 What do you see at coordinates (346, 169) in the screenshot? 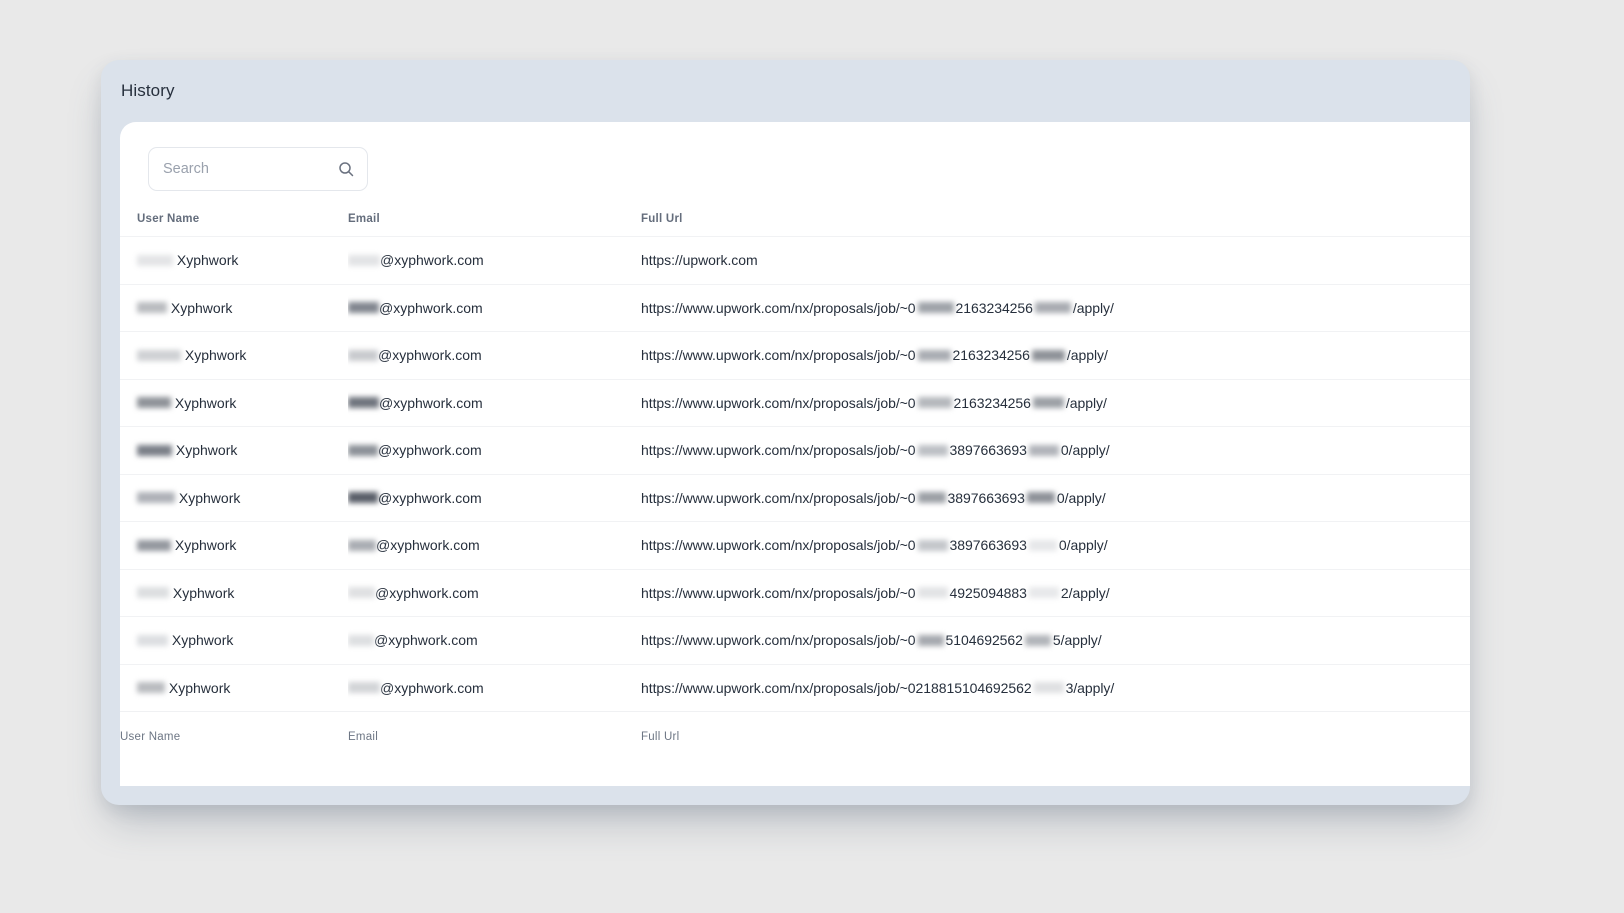
I see `search-icon` at bounding box center [346, 169].